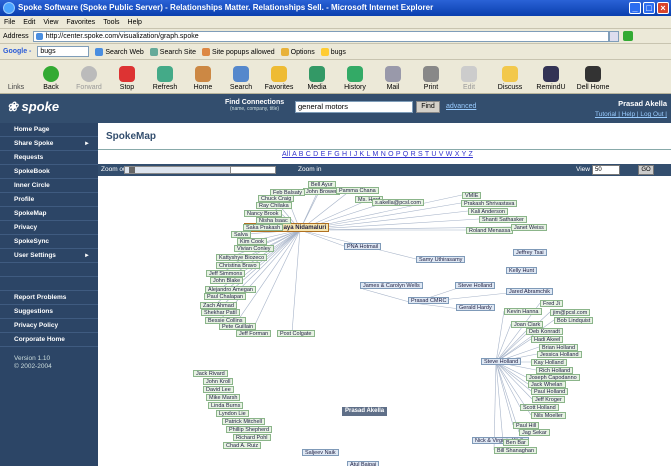 This screenshot has height=466, width=671. Describe the element at coordinates (635, 8) in the screenshot. I see `minimize-button: _` at that location.